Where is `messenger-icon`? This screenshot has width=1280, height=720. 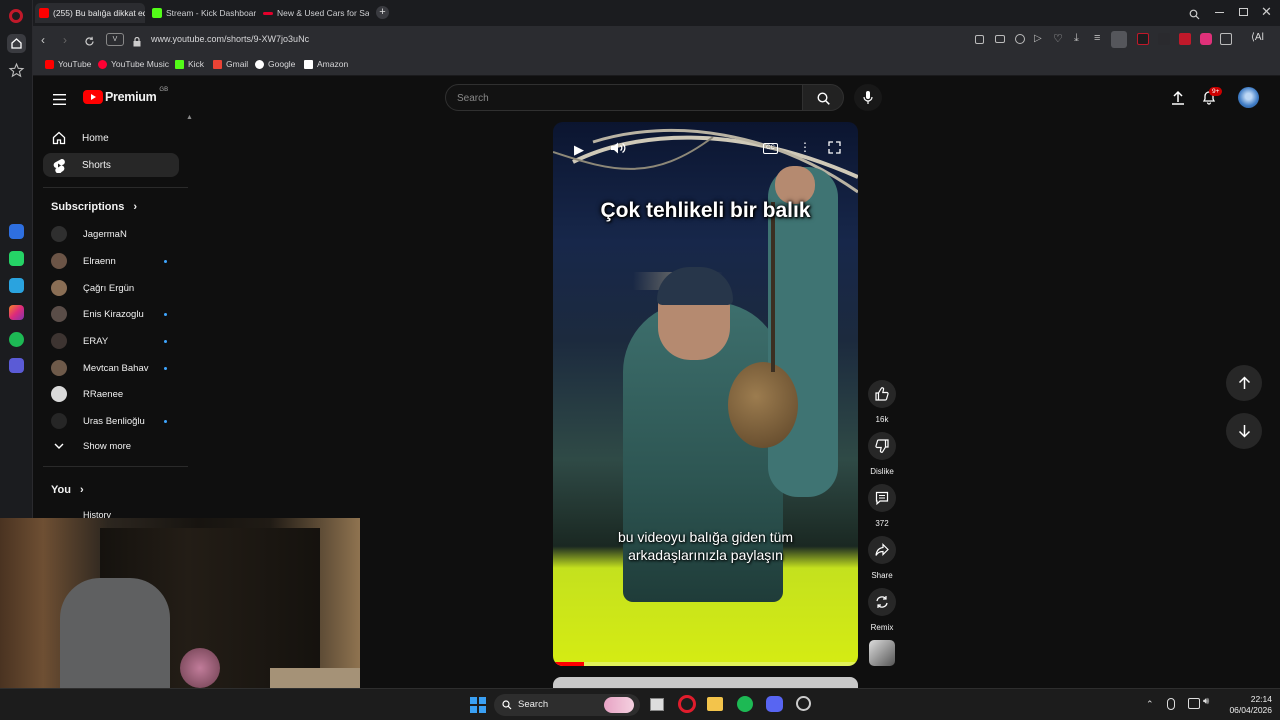
messenger-icon is located at coordinates (16, 231).